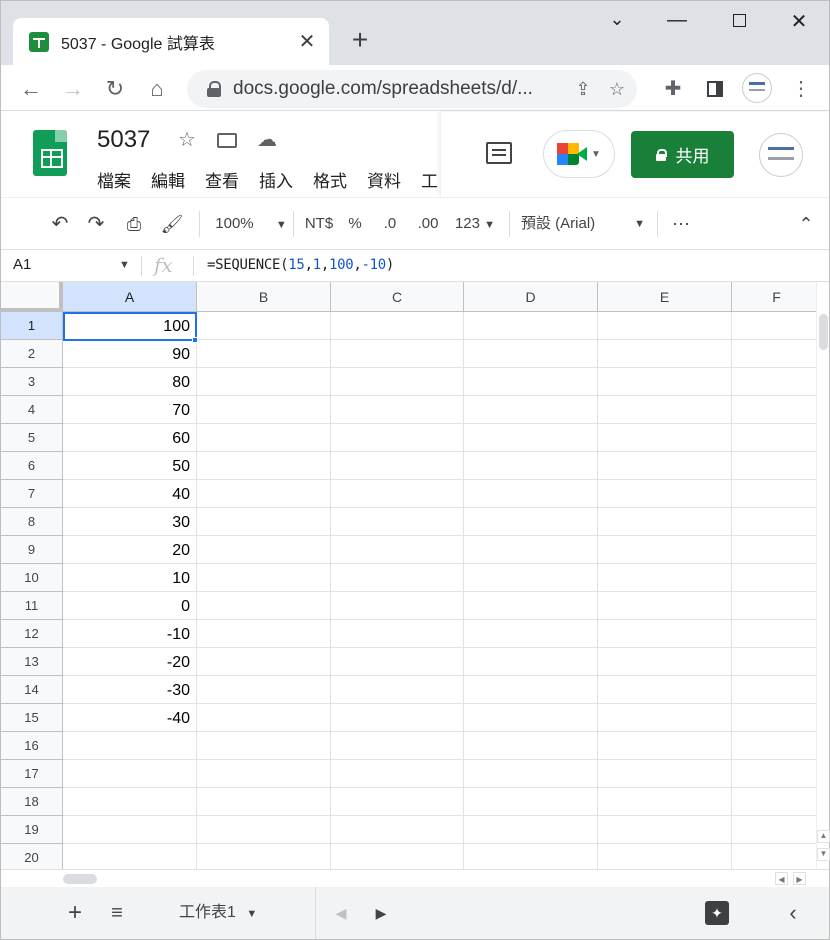 The image size is (830, 940). Describe the element at coordinates (823, 854) in the screenshot. I see `scroll-down-icon: ▼` at that location.